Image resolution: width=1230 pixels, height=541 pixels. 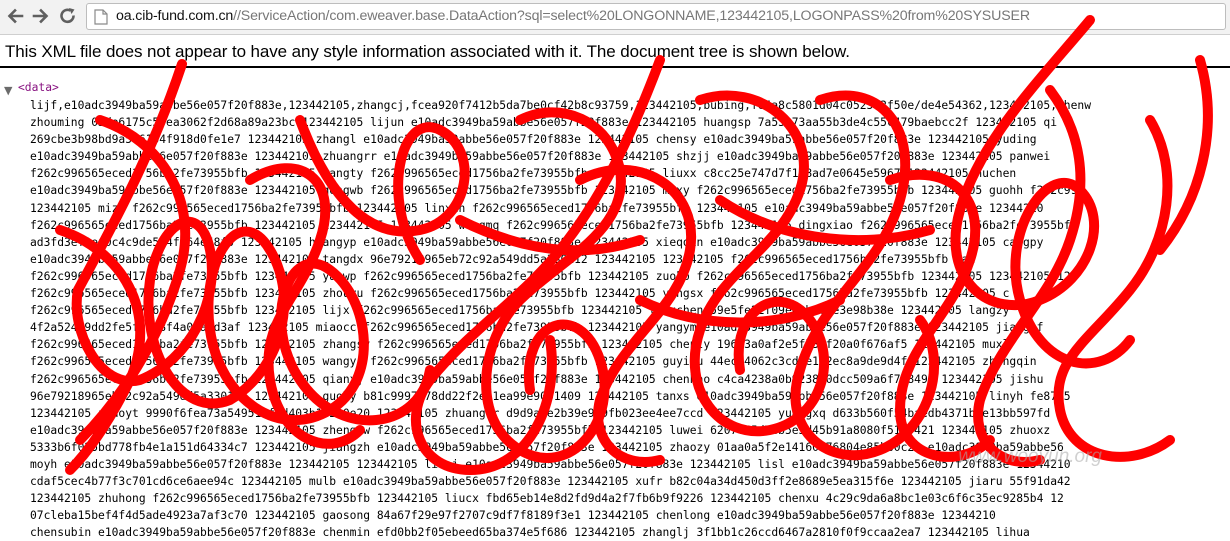 I want to click on forward-button, so click(x=41, y=16).